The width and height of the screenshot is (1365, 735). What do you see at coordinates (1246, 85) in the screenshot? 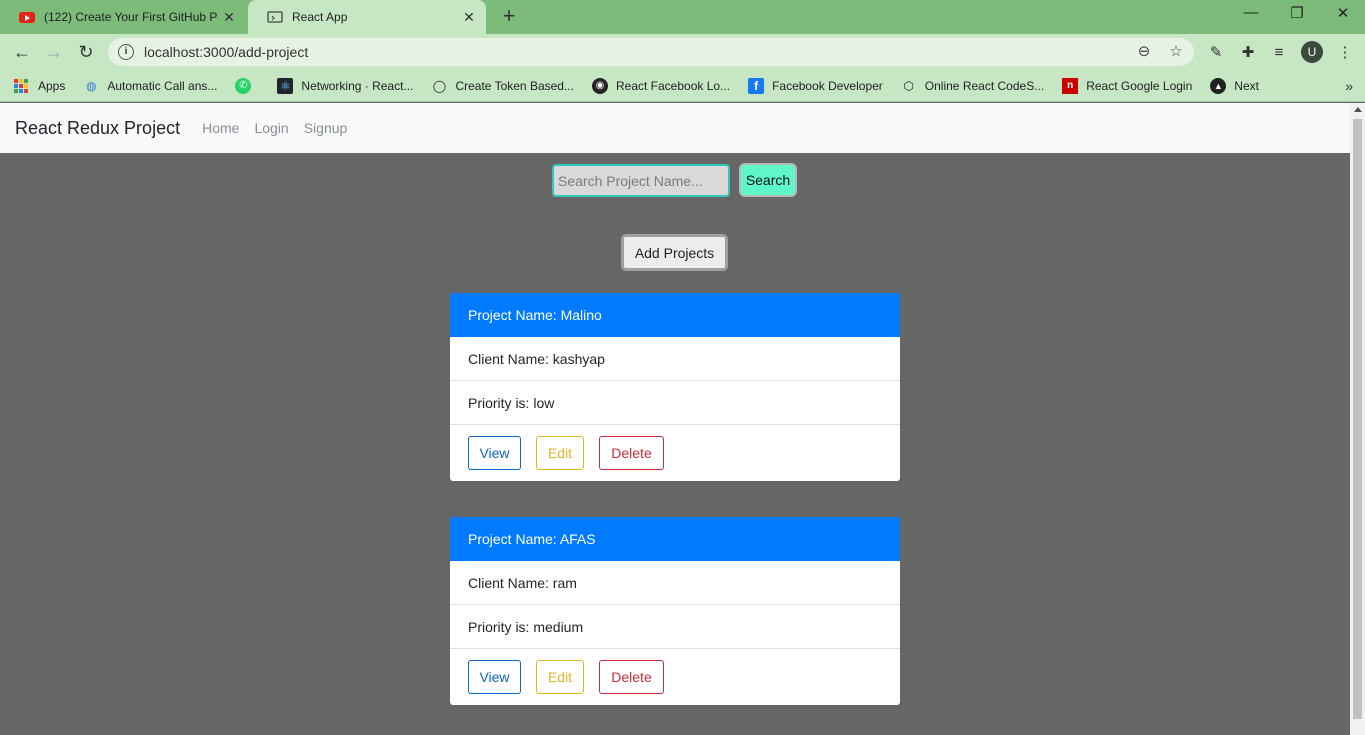
I see `bookmark-label: Next` at bounding box center [1246, 85].